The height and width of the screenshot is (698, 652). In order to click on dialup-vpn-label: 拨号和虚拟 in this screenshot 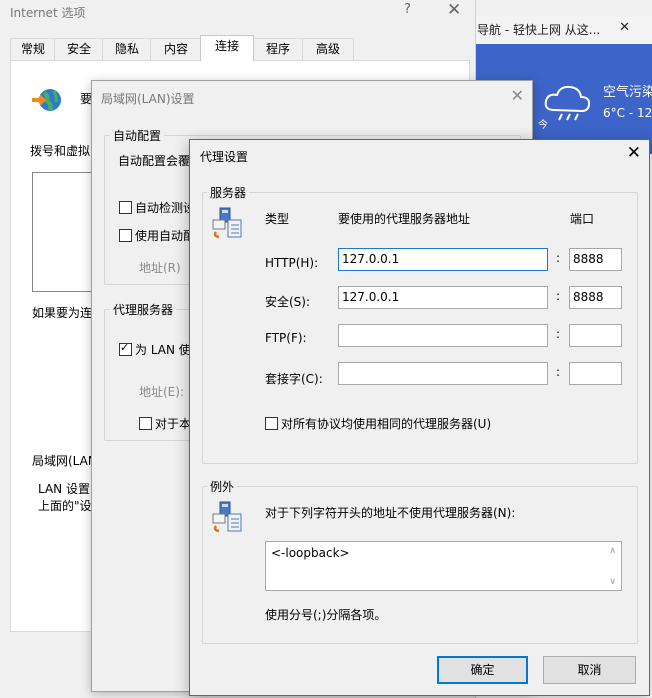, I will do `click(60, 151)`.